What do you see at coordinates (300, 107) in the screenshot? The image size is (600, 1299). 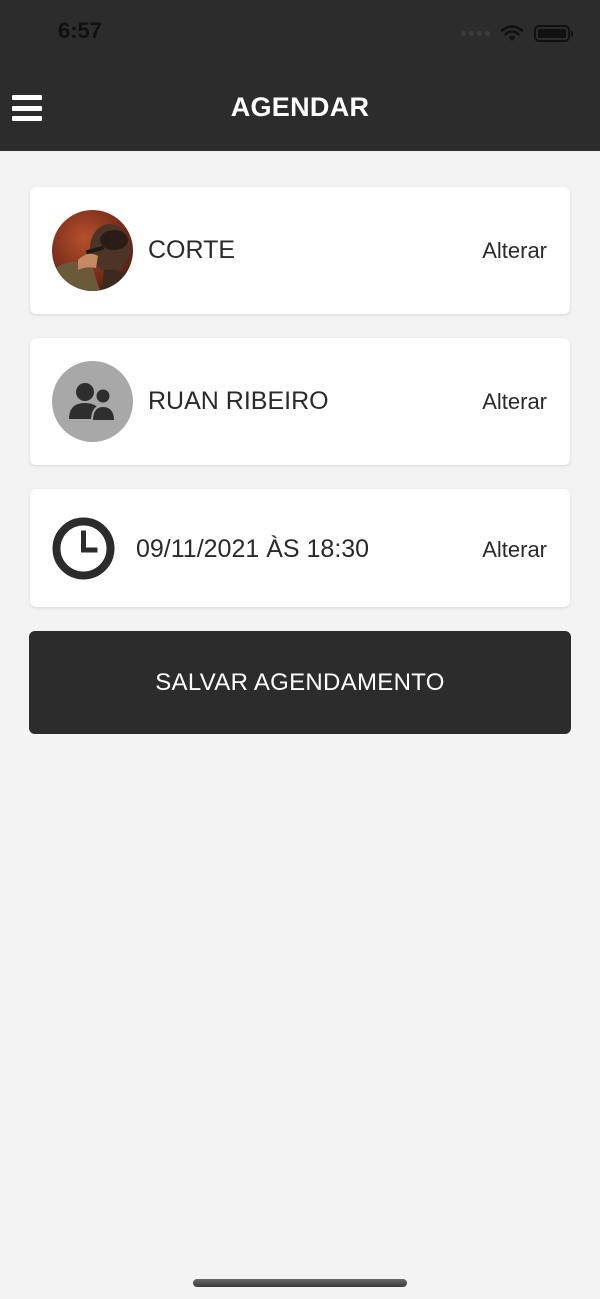 I see `page-title: AGENDAR` at bounding box center [300, 107].